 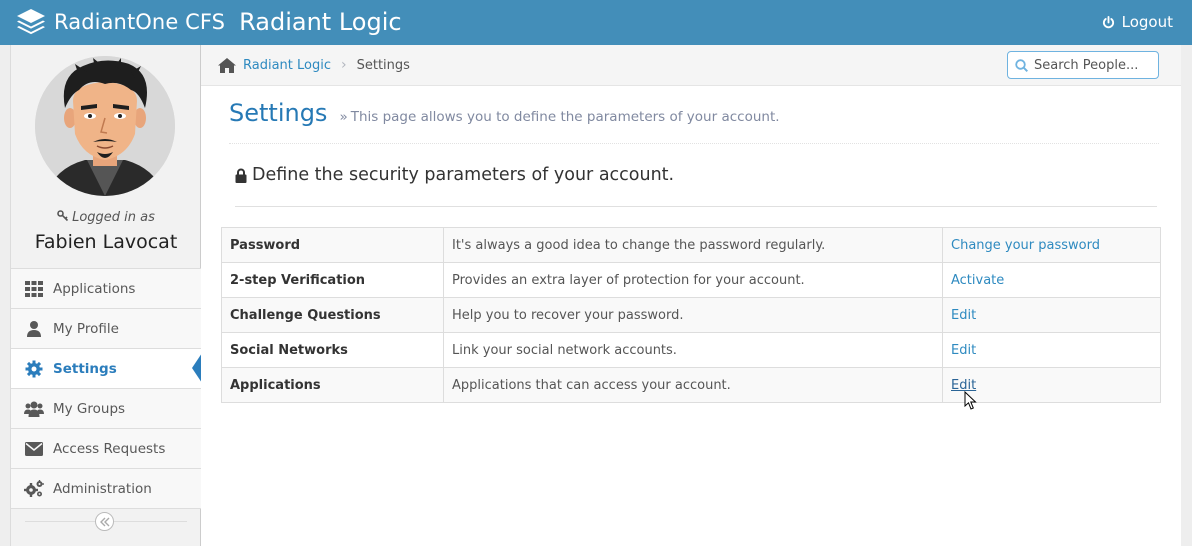 I want to click on user-name: Fabien Lavocat, so click(x=106, y=242).